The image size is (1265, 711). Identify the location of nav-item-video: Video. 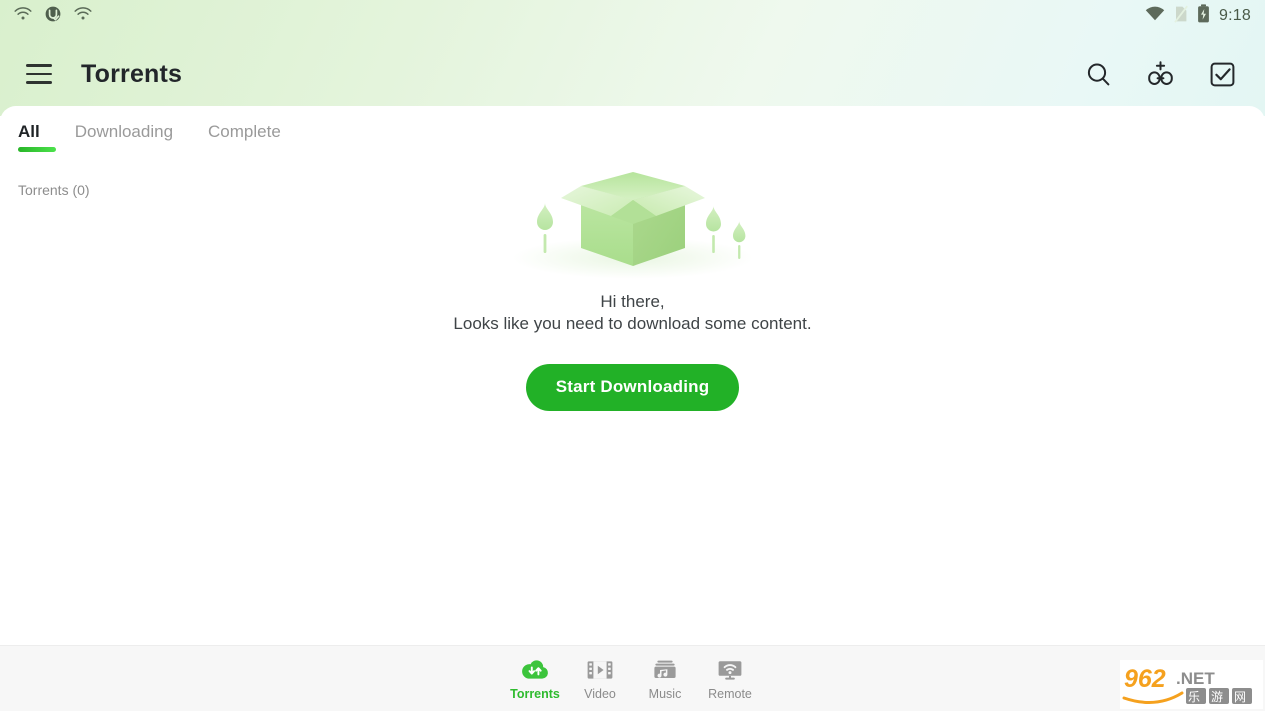
(600, 679).